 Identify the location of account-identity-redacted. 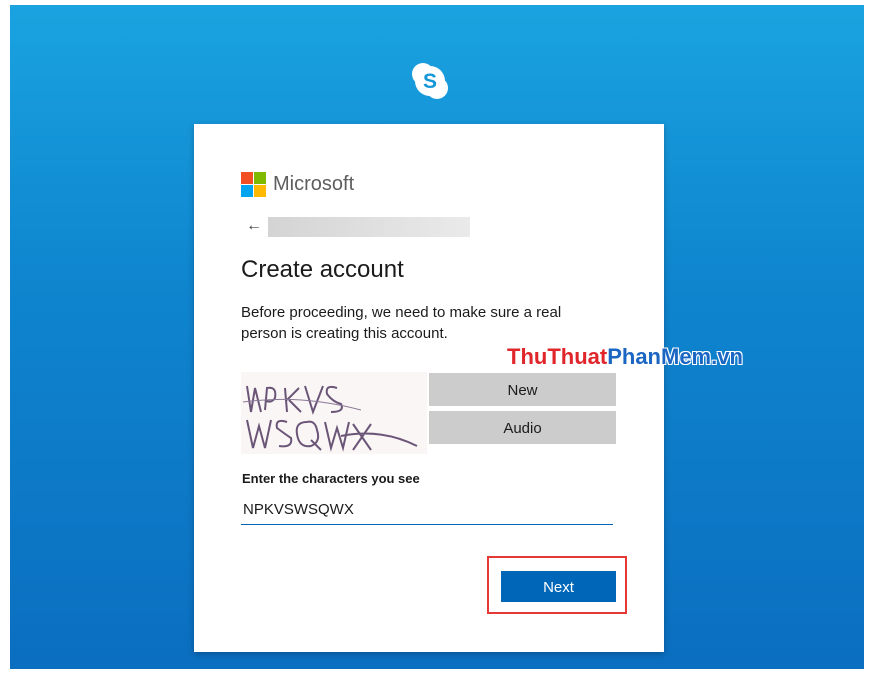
(369, 227).